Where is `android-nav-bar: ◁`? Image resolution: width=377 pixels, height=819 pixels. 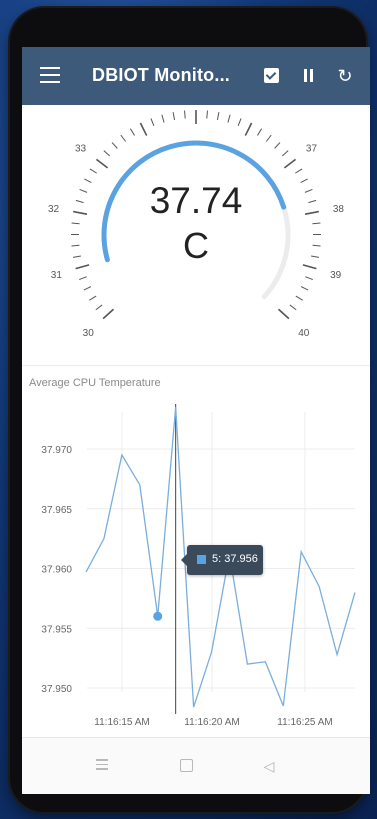 android-nav-bar: ◁ is located at coordinates (196, 765).